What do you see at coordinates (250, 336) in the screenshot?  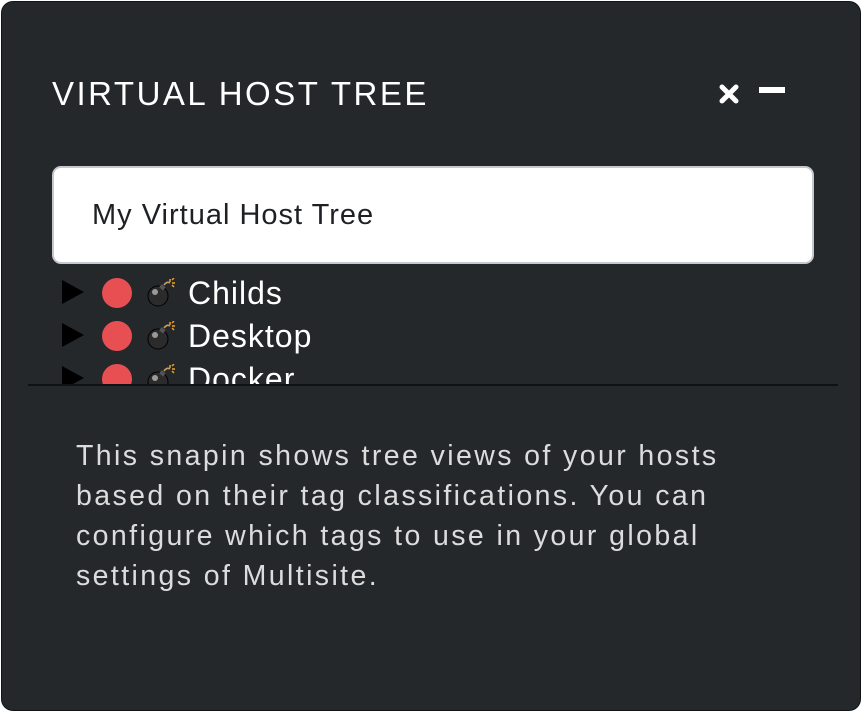 I see `tree-item-label: Desktop` at bounding box center [250, 336].